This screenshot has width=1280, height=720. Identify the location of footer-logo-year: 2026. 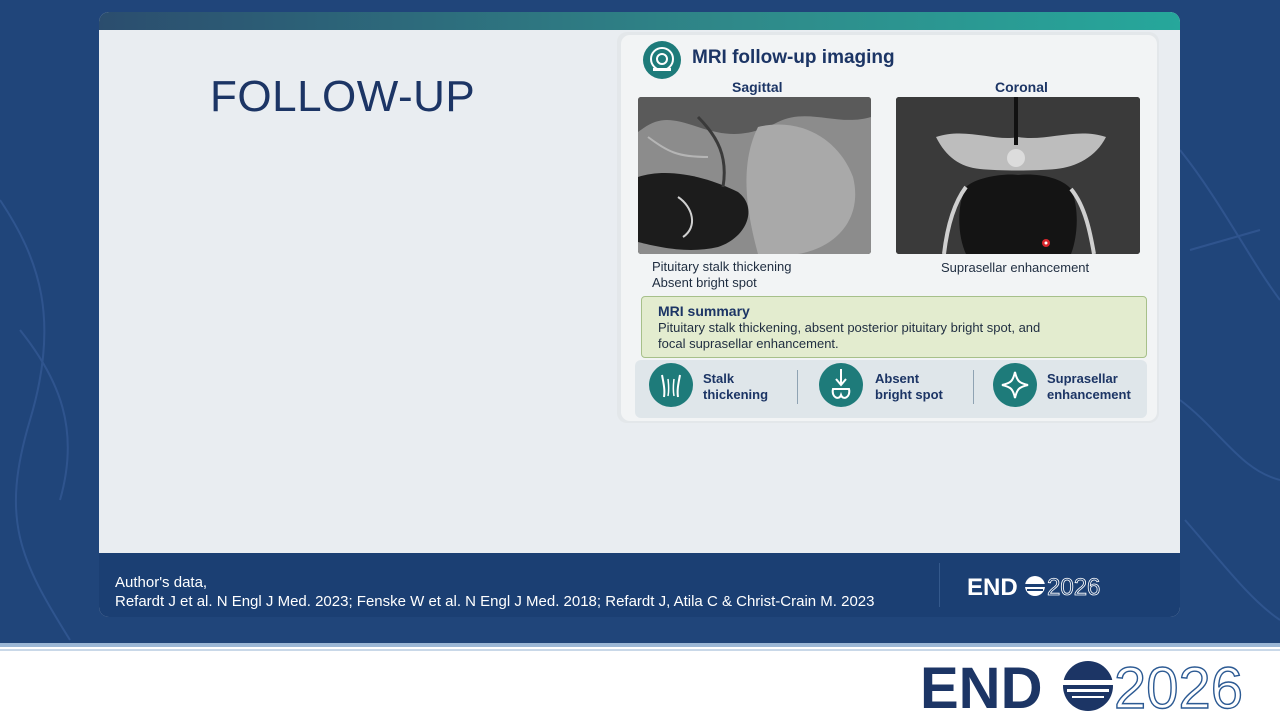
(1073, 587).